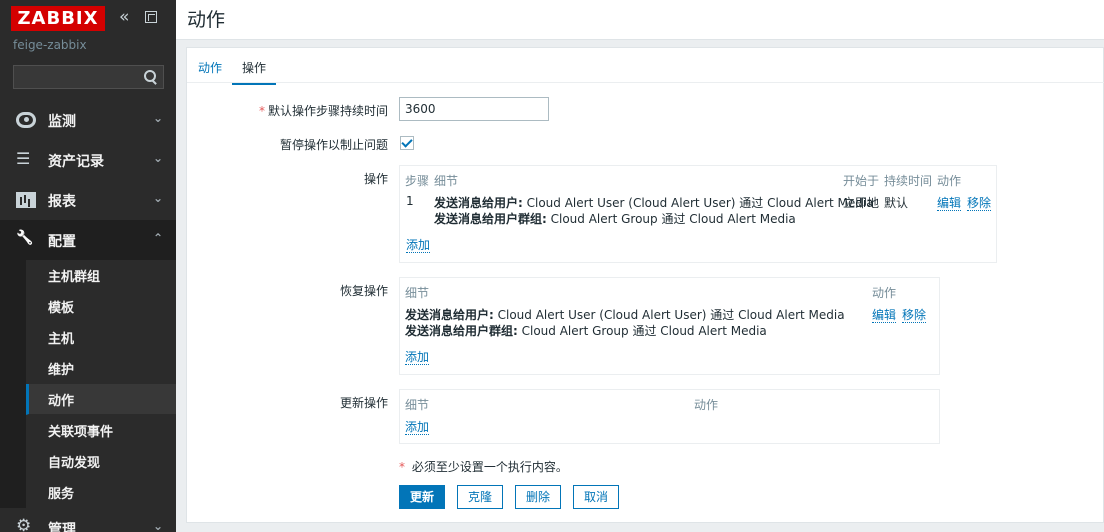  What do you see at coordinates (62, 202) in the screenshot?
I see `menu-label: 报表` at bounding box center [62, 202].